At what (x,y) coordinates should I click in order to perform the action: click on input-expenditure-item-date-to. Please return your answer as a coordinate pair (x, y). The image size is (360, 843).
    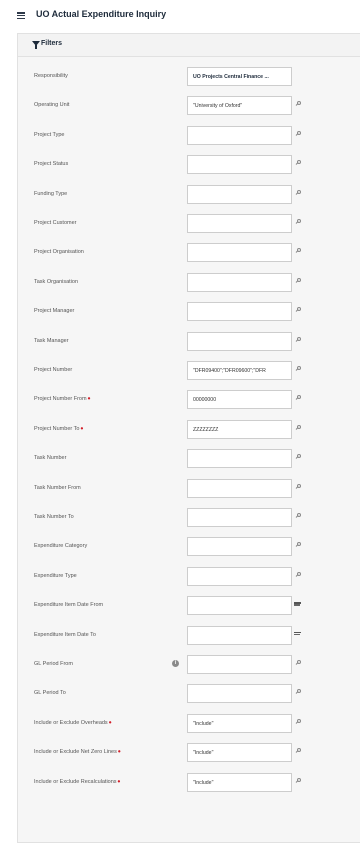
    Looking at the image, I should click on (239, 635).